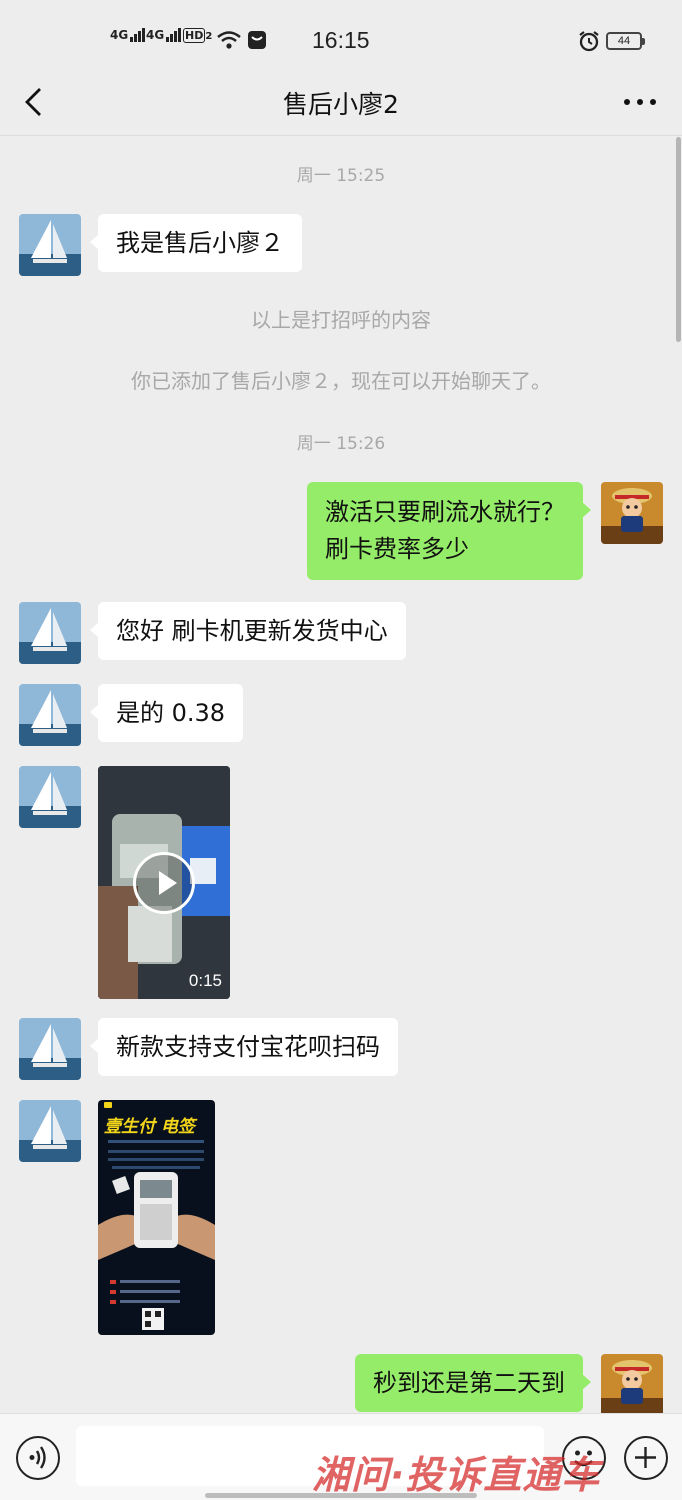 The height and width of the screenshot is (1500, 682). I want to click on video-message: 0:15, so click(164, 882).